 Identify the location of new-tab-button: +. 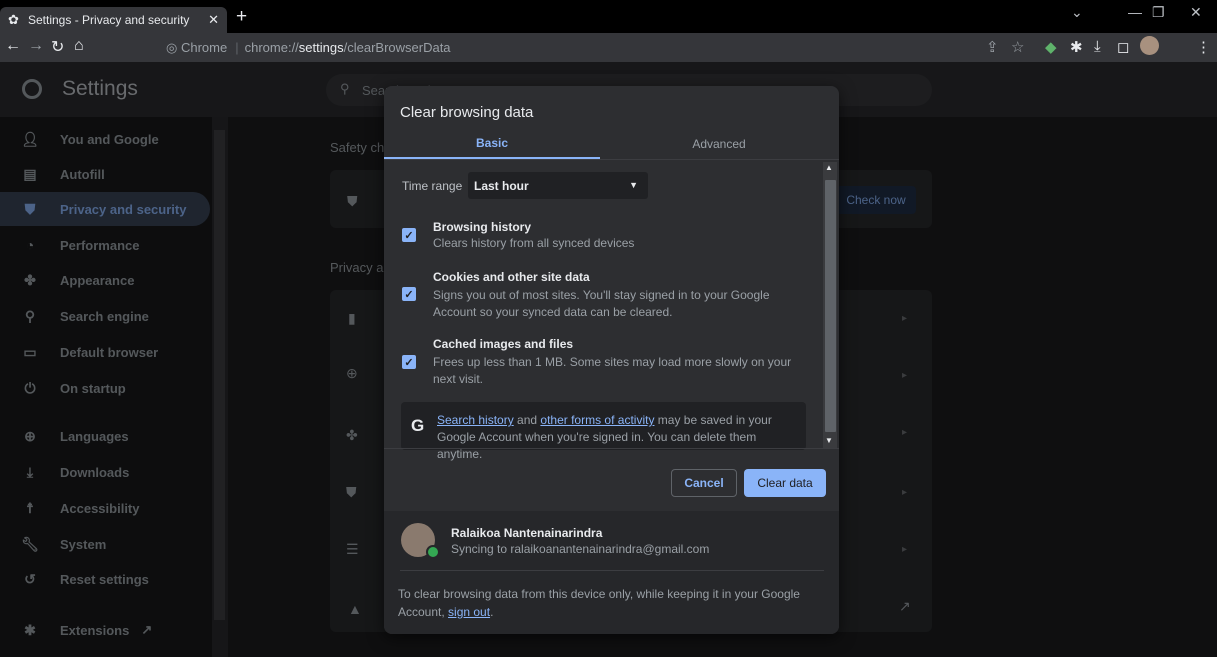
(241, 17).